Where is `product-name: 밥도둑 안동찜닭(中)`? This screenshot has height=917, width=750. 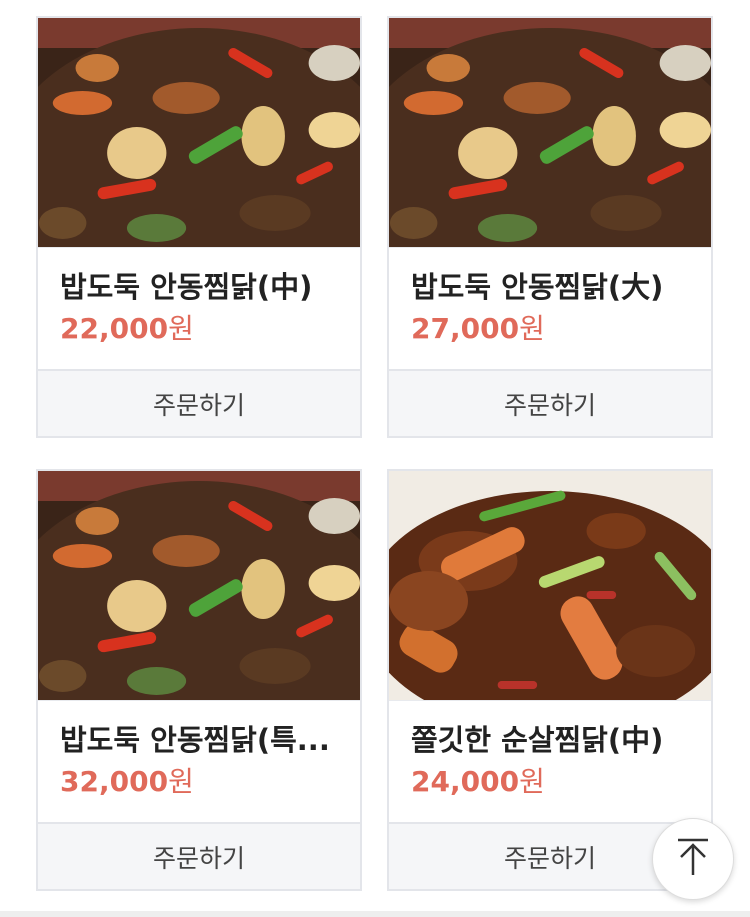
product-name: 밥도둑 안동찜닭(中) is located at coordinates (186, 287).